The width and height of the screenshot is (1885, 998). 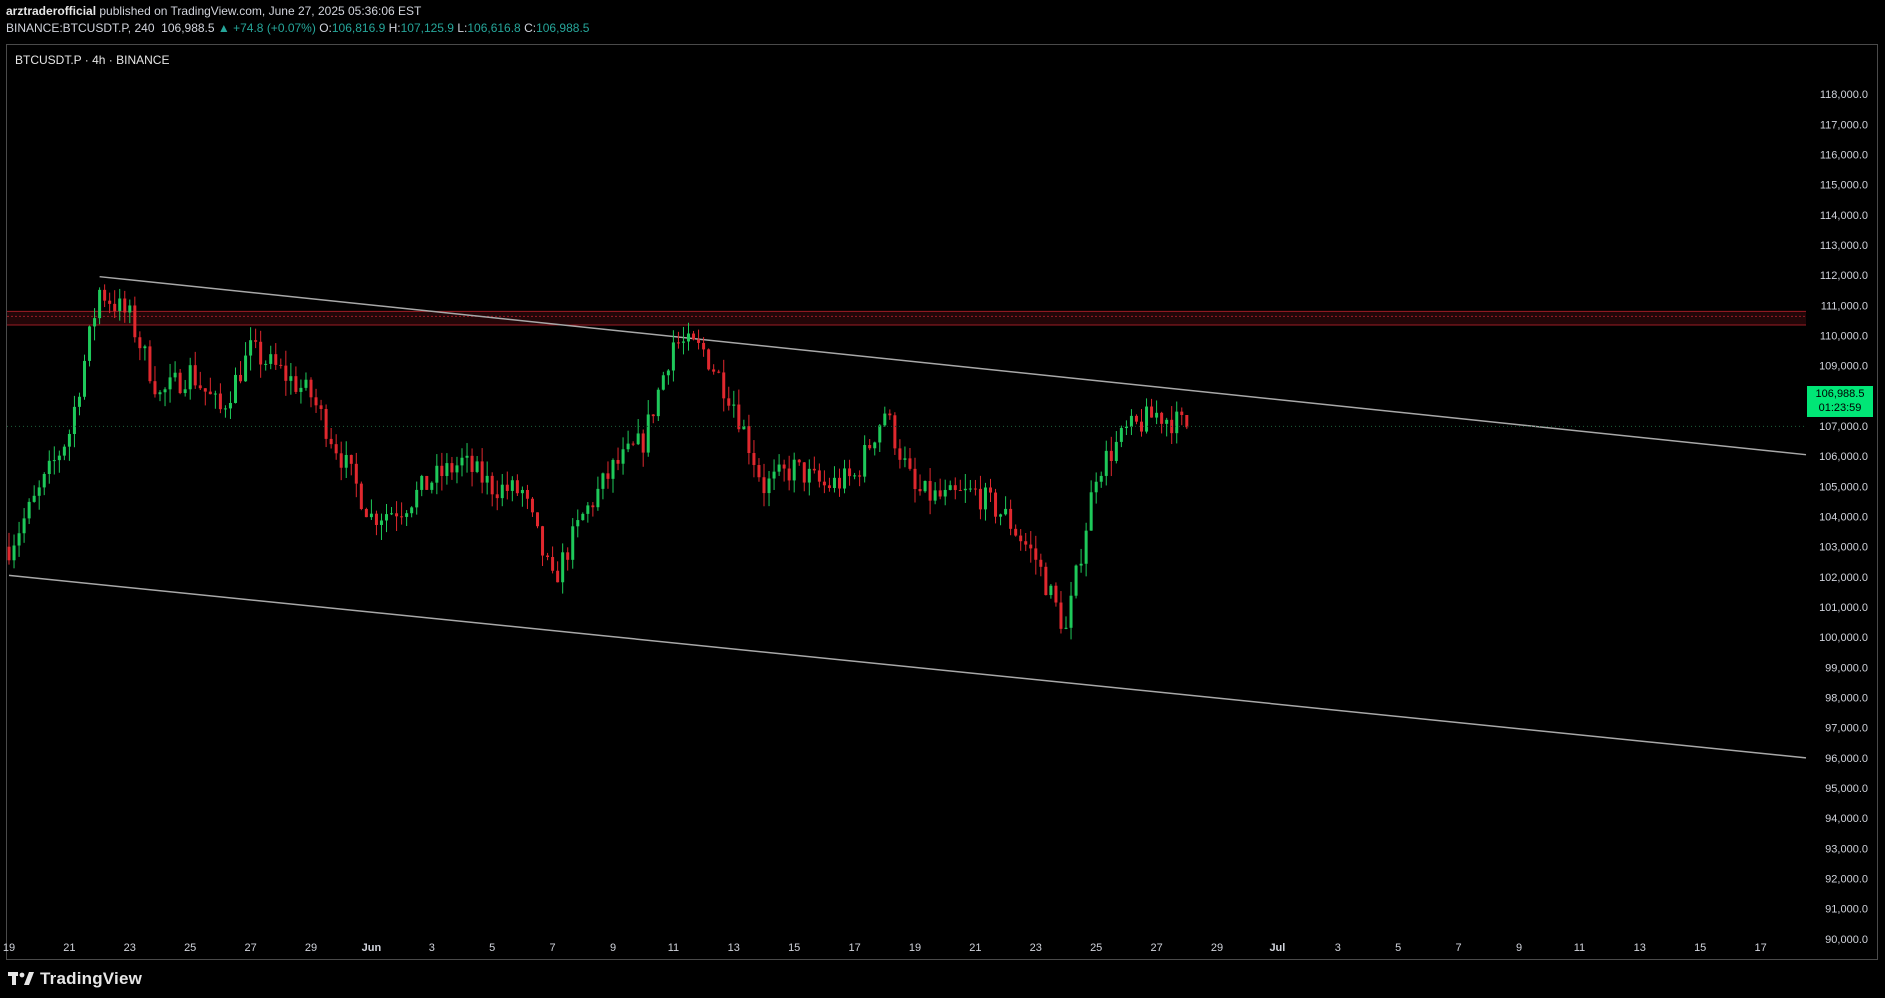 I want to click on price-axis-label: 102,000.0, so click(x=1843, y=578).